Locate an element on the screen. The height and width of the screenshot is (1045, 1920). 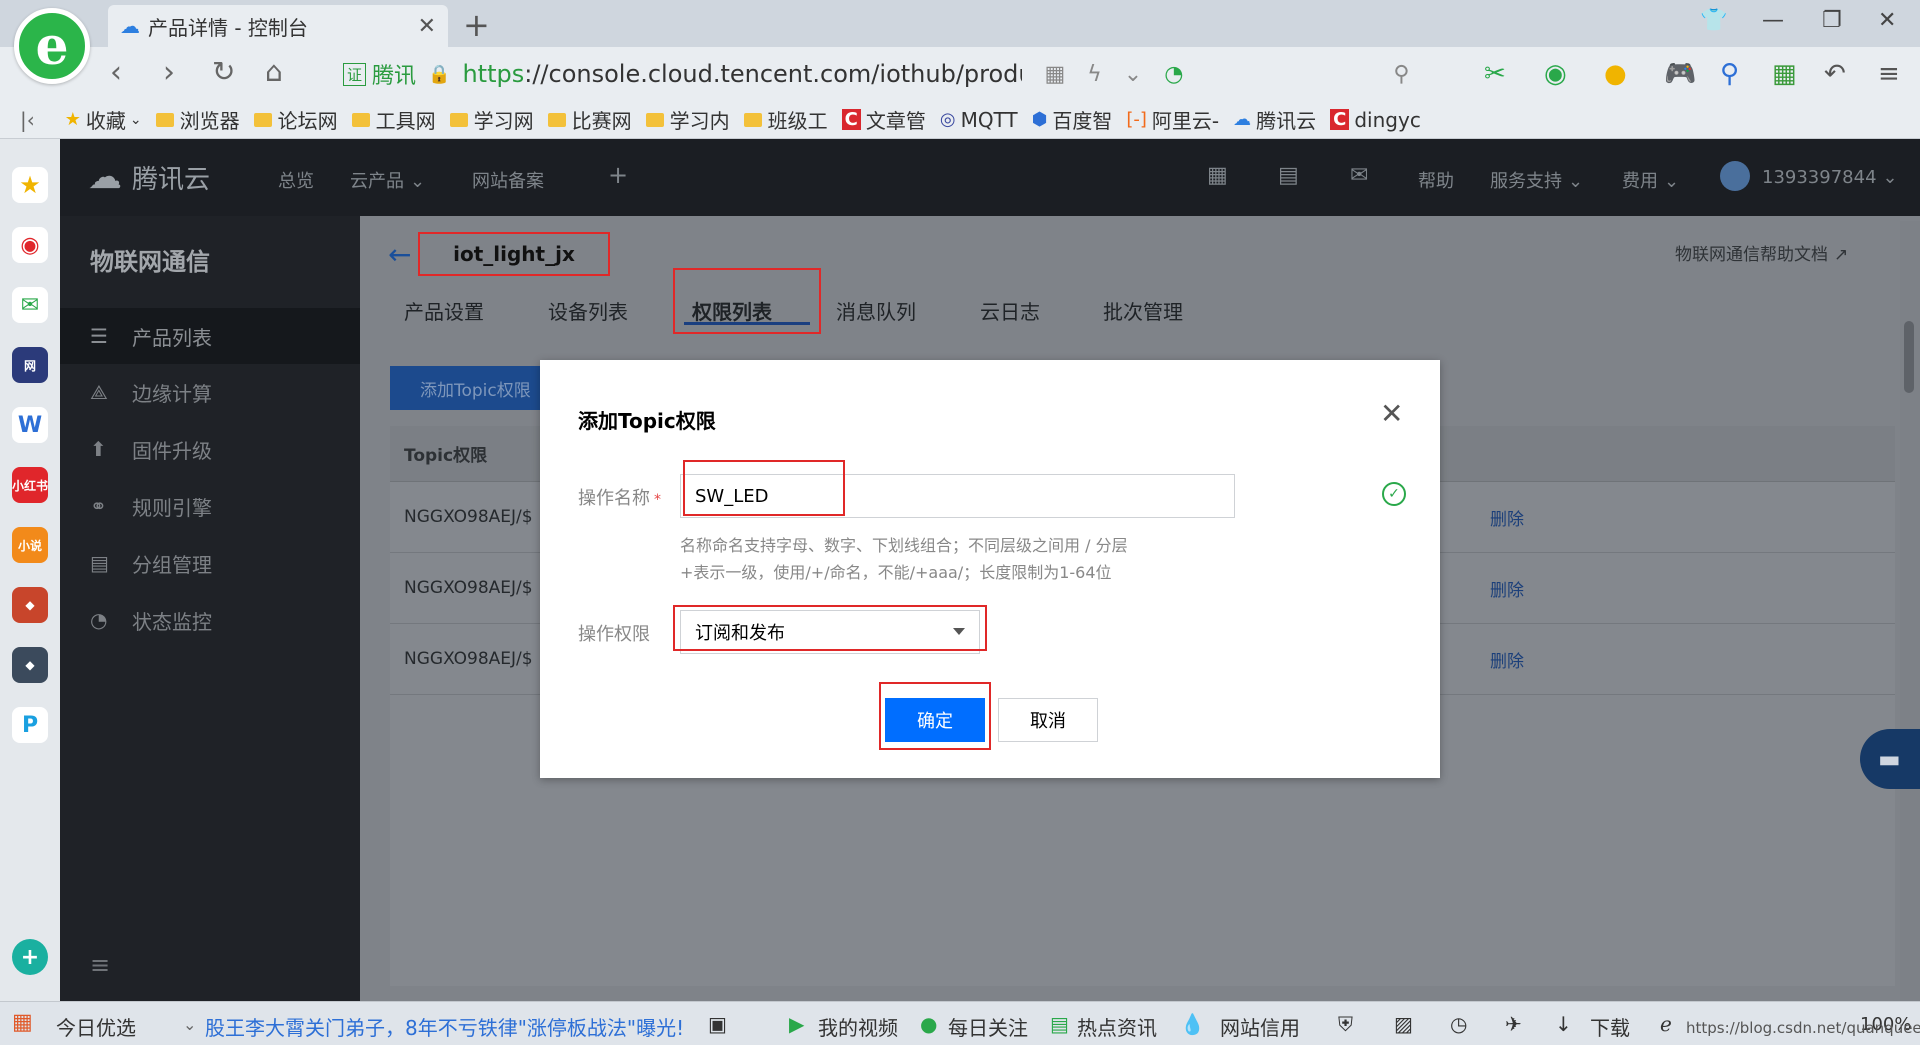
hot-news: 热点资讯 is located at coordinates (1117, 1026).